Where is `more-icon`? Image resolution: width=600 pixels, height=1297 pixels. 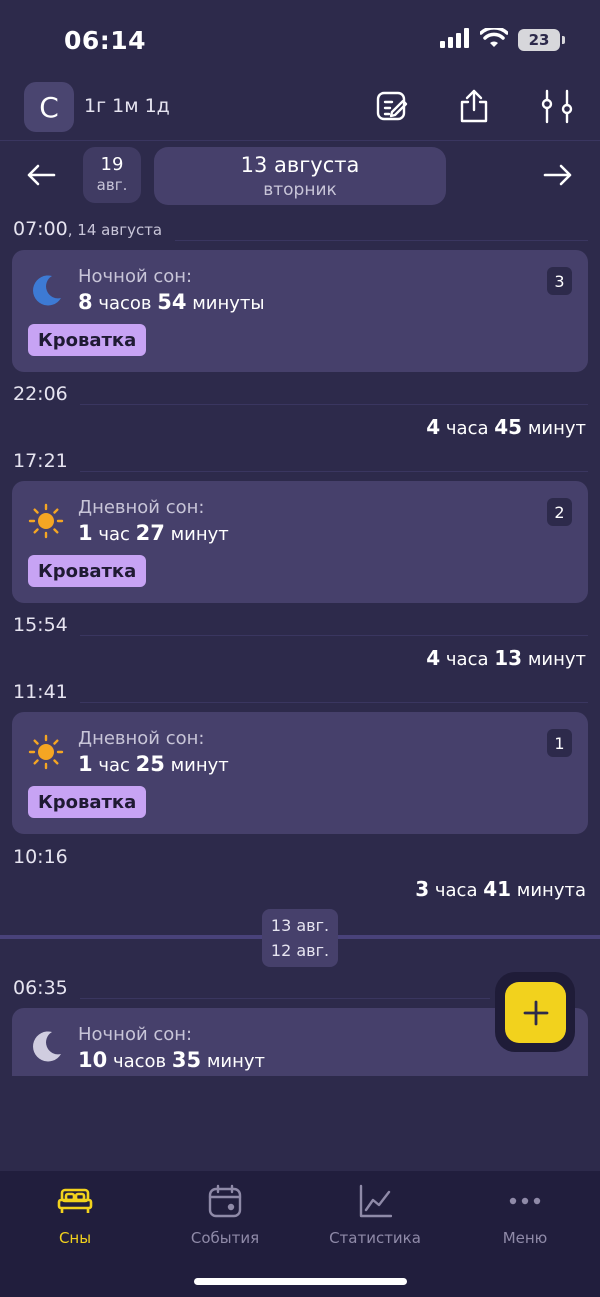 more-icon is located at coordinates (525, 1201).